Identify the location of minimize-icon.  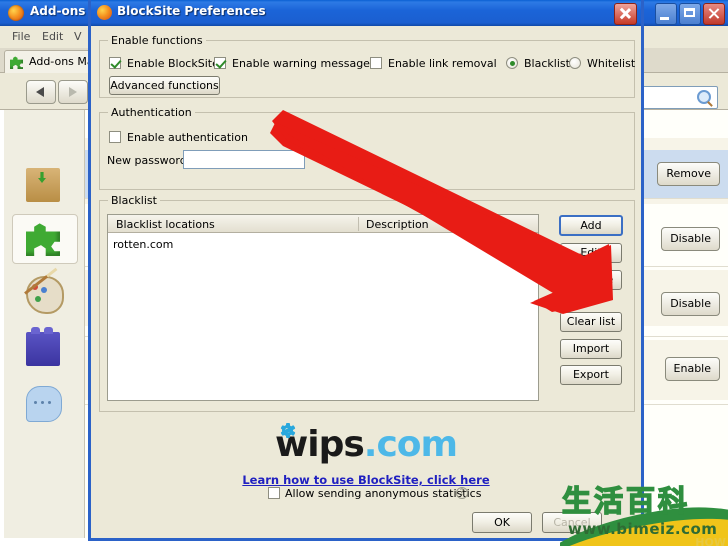
(666, 14).